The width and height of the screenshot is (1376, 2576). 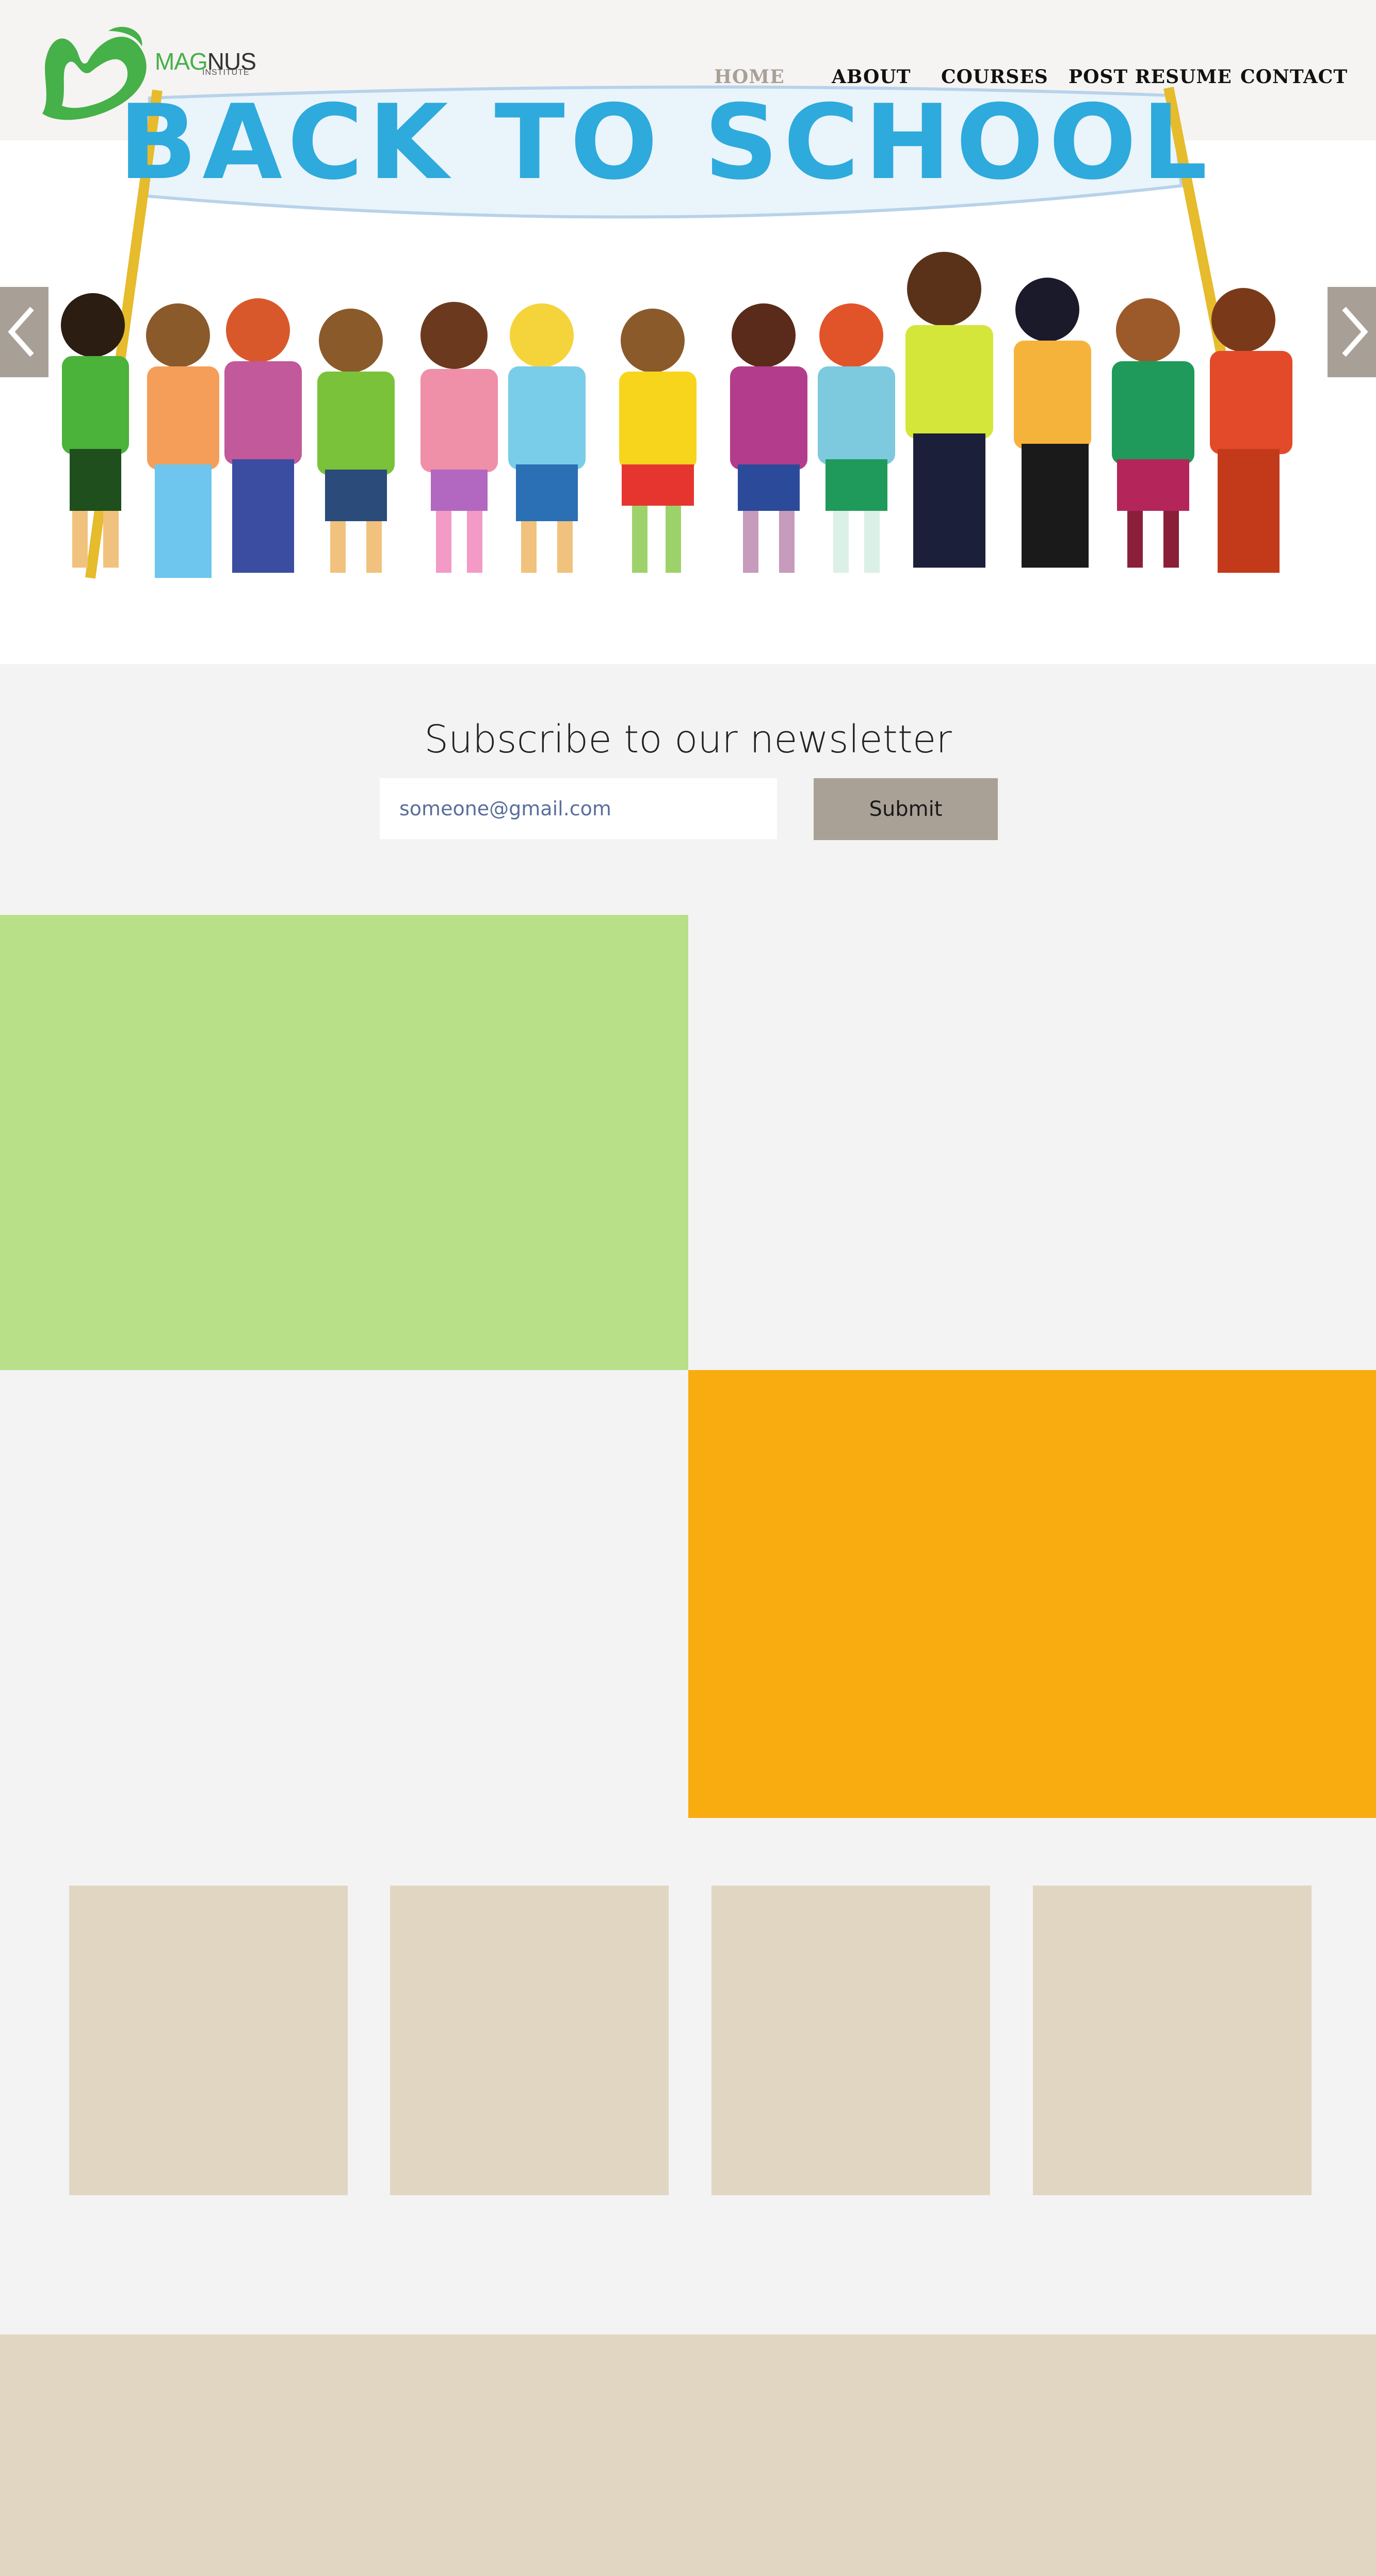 I want to click on slider-prev-button, so click(x=24, y=332).